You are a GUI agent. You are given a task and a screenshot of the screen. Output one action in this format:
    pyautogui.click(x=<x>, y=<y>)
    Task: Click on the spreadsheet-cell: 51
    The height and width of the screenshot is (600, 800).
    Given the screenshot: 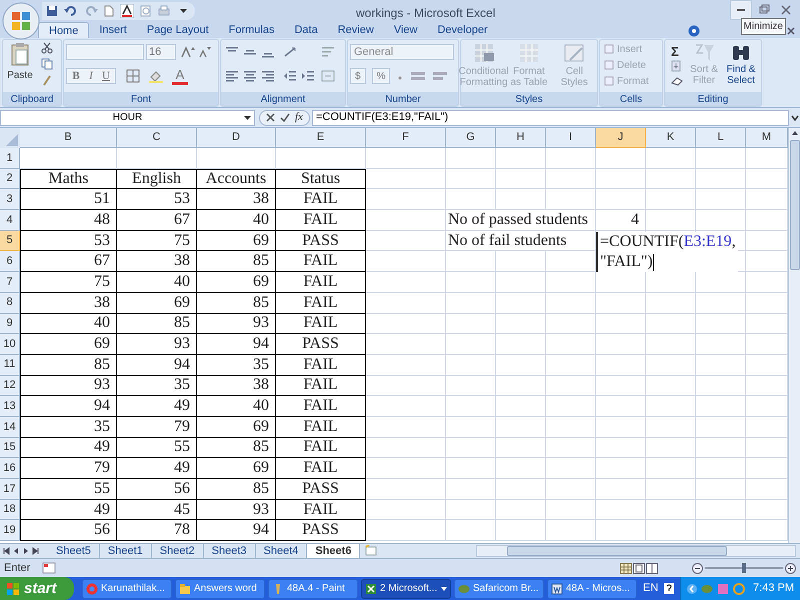 What is the action you would take?
    pyautogui.click(x=68, y=199)
    